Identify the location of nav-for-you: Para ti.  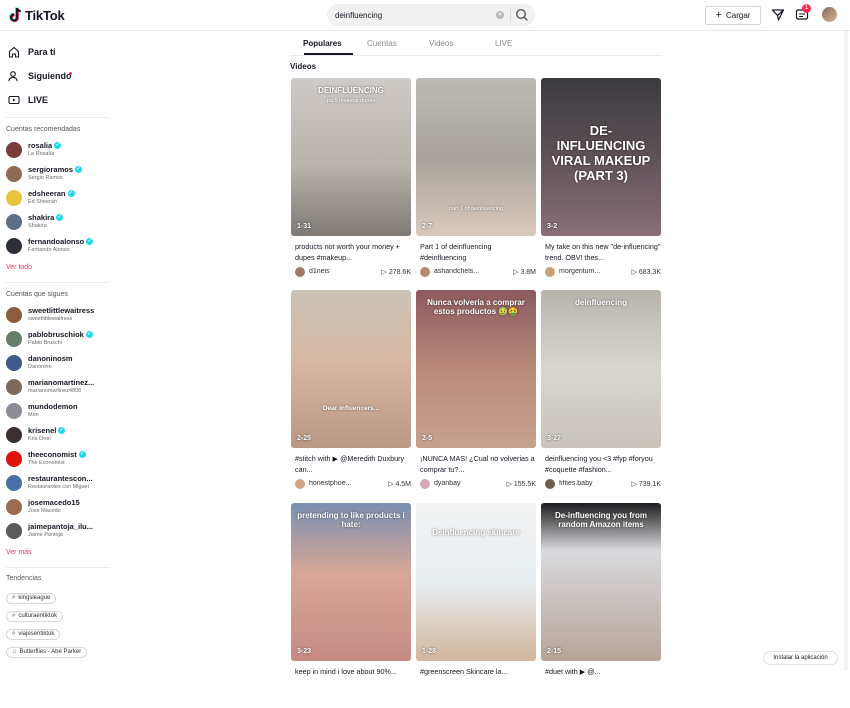
(32, 52).